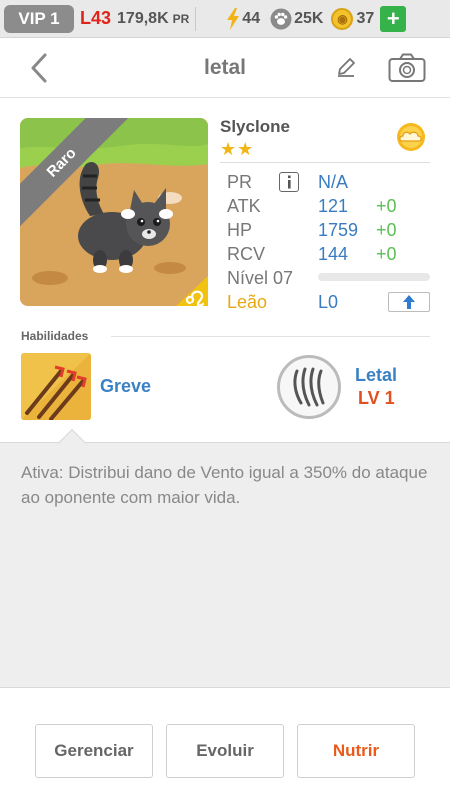 The height and width of the screenshot is (800, 450). What do you see at coordinates (342, 18) in the screenshot?
I see `coin-icon: ◉` at bounding box center [342, 18].